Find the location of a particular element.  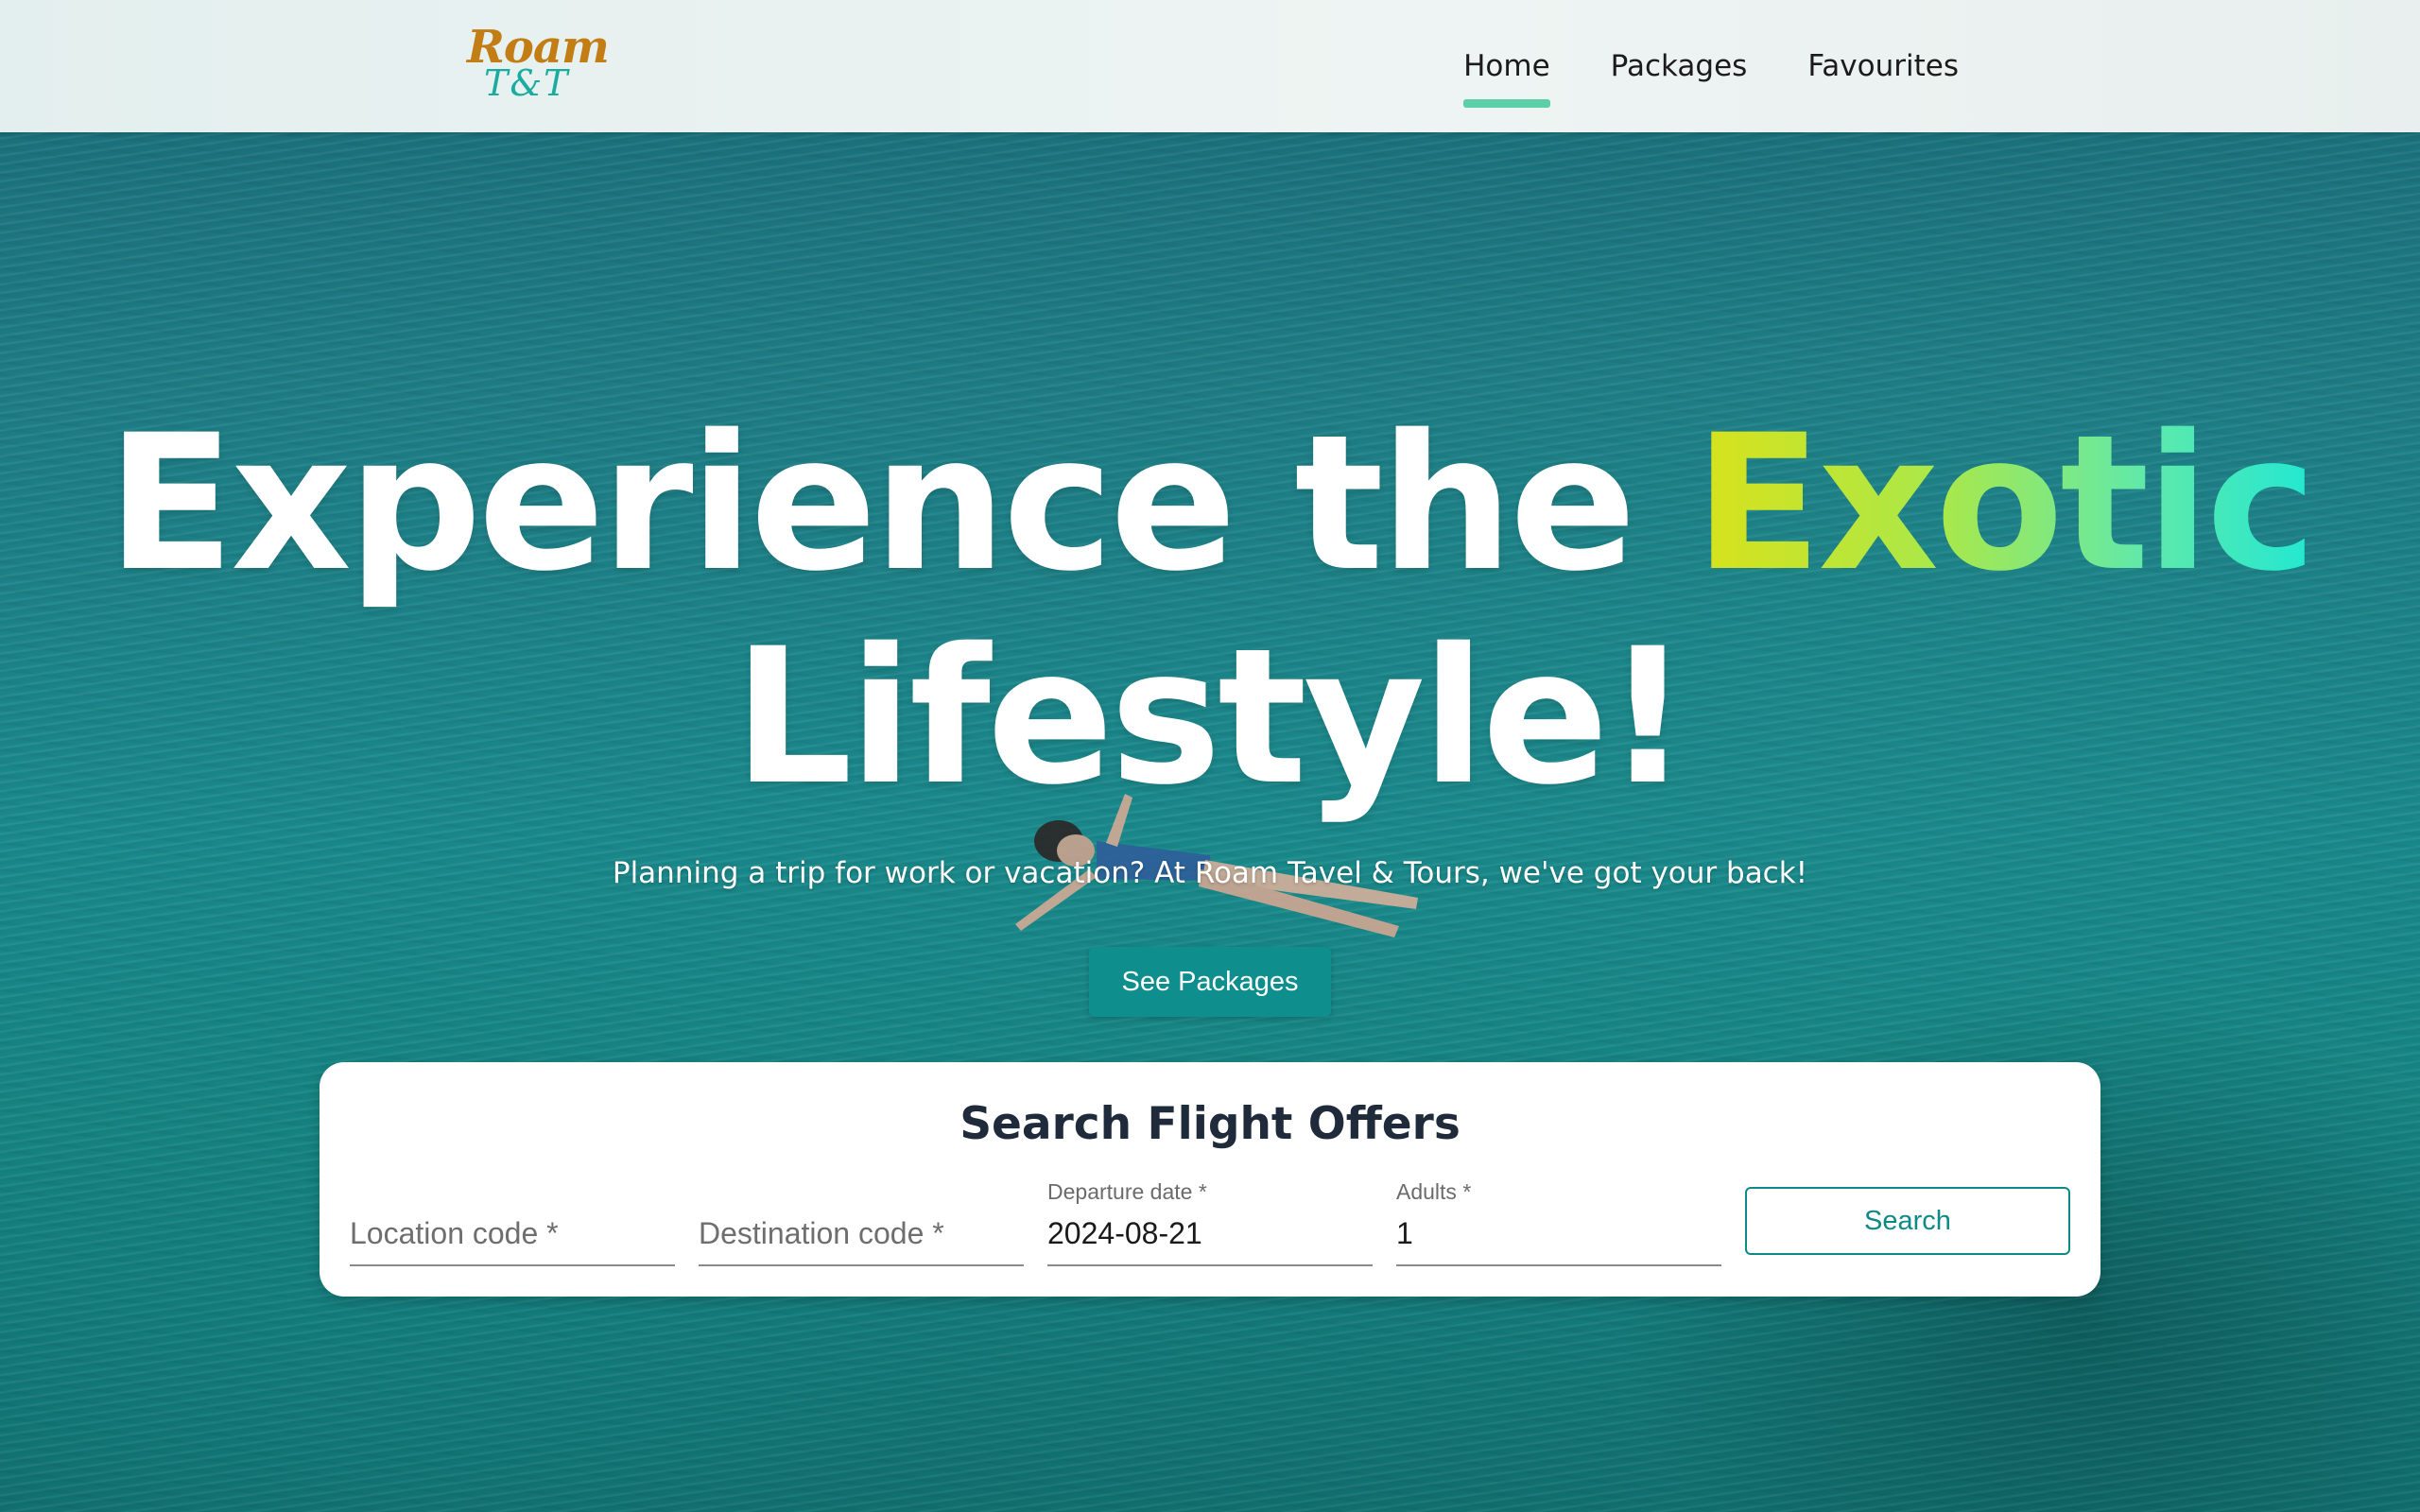

adults-label: Adults * is located at coordinates (1434, 1191).